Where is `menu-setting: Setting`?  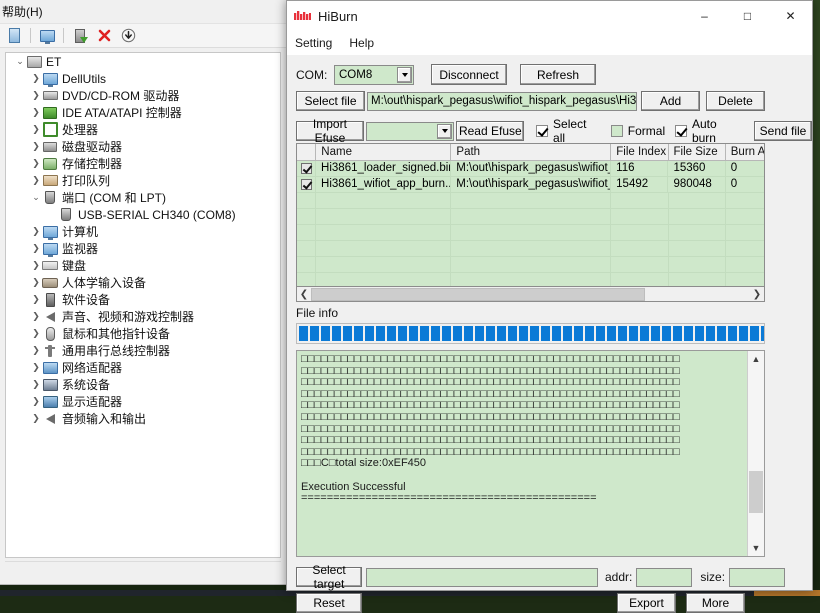 menu-setting: Setting is located at coordinates (313, 43).